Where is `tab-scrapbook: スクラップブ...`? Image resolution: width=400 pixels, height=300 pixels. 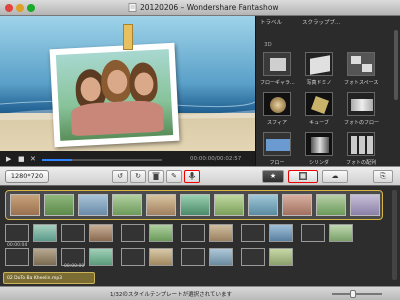 tab-scrapbook: スクラップブ... is located at coordinates (321, 22).